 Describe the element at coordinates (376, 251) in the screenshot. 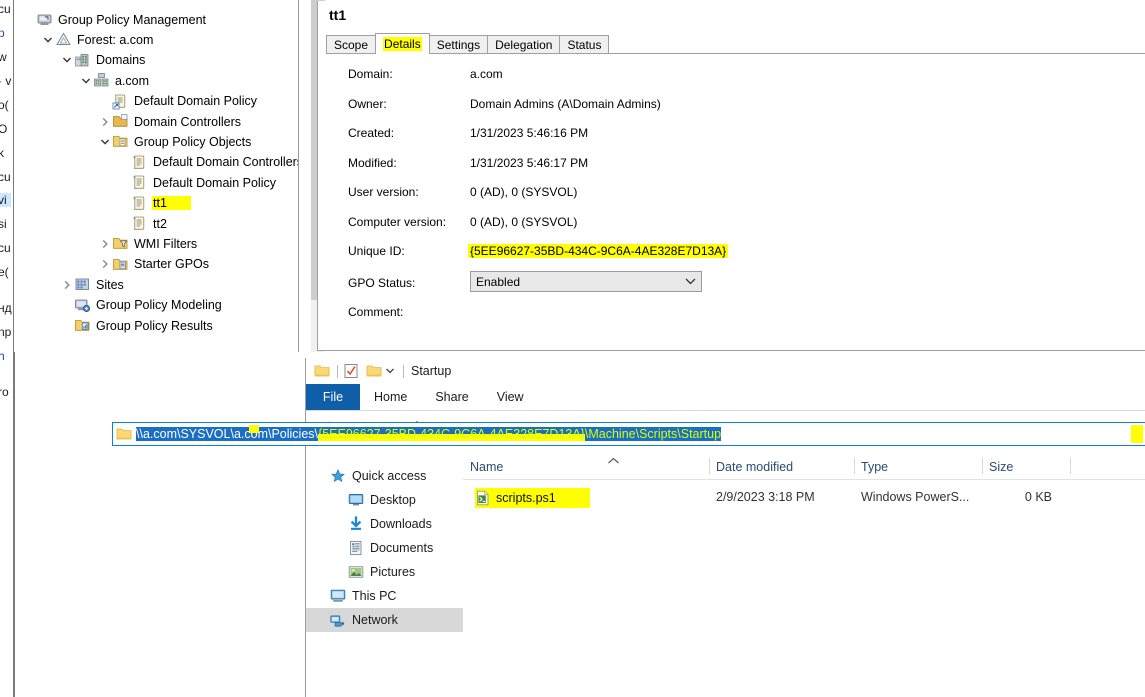

I see `field-label-unique-id: Unique ID:` at that location.